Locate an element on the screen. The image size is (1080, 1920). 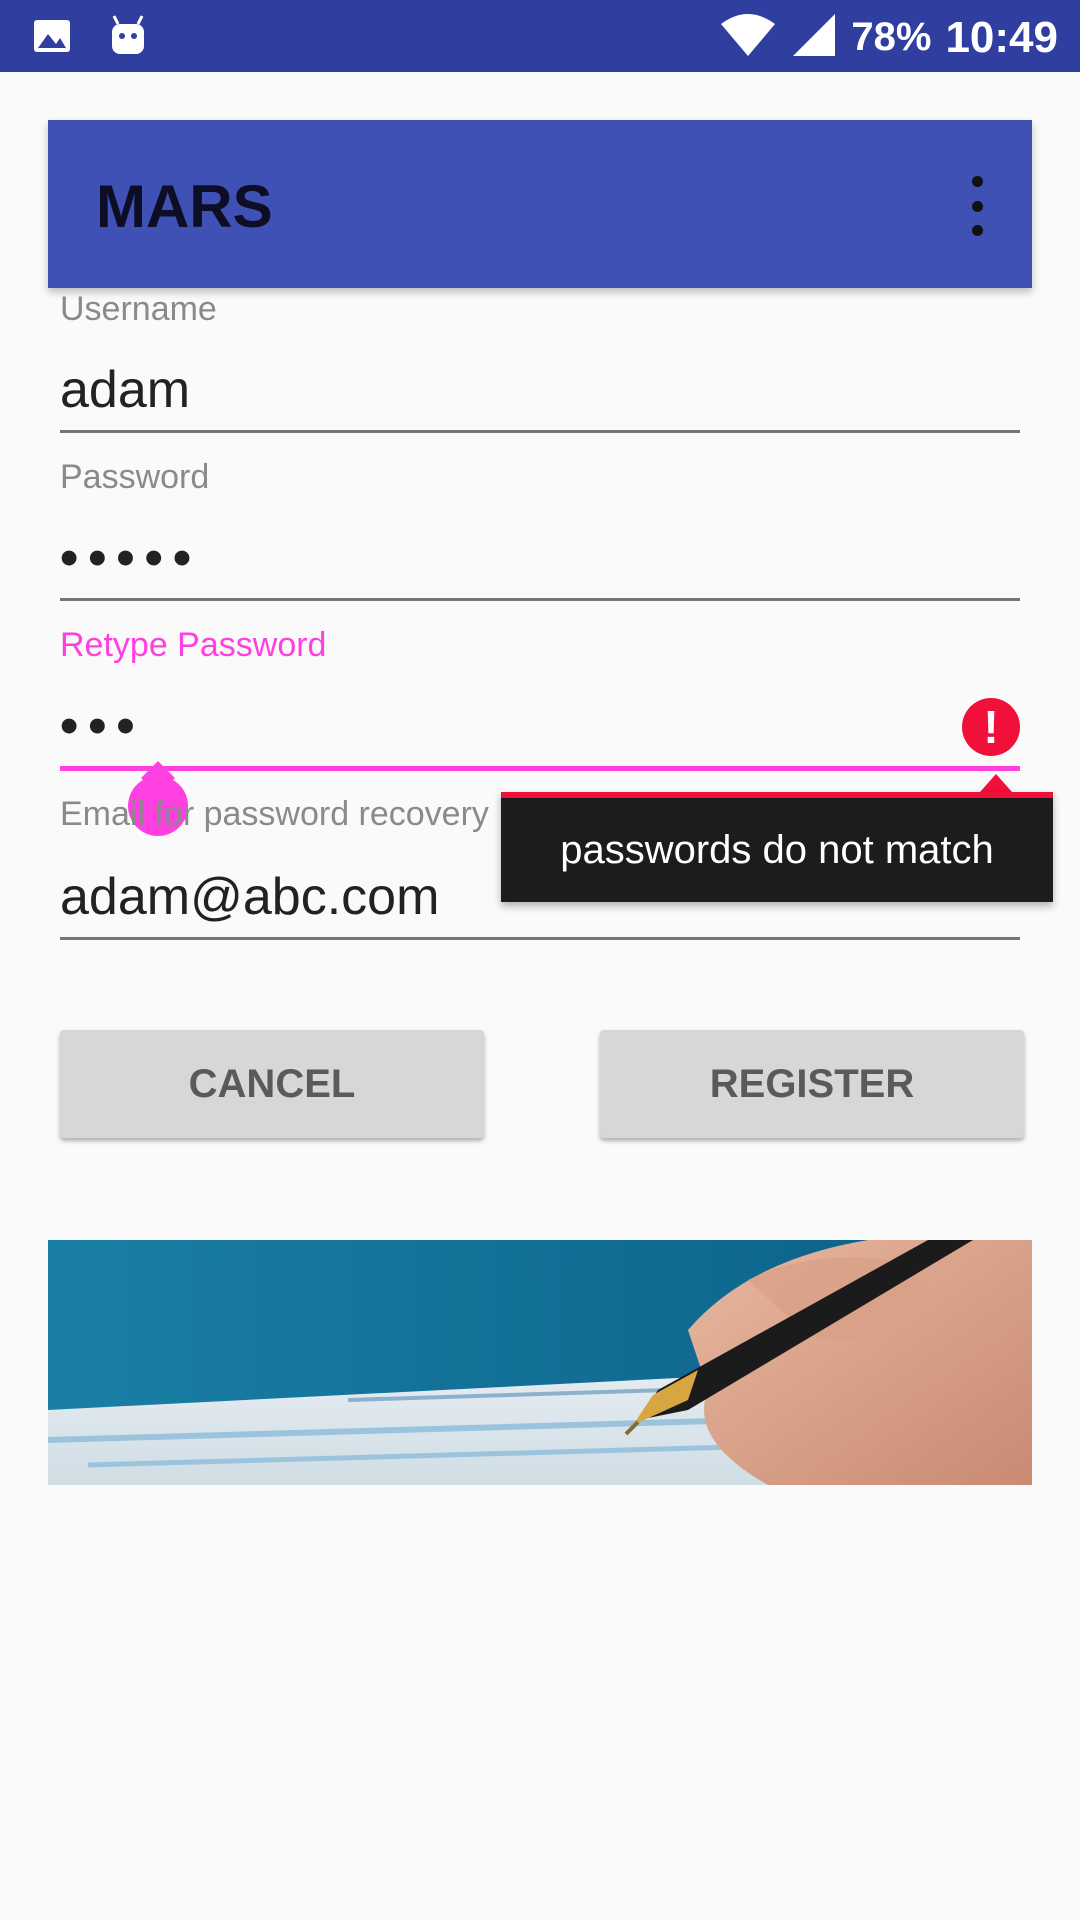
retype-password-label: Retype Password is located at coordinates (193, 645).